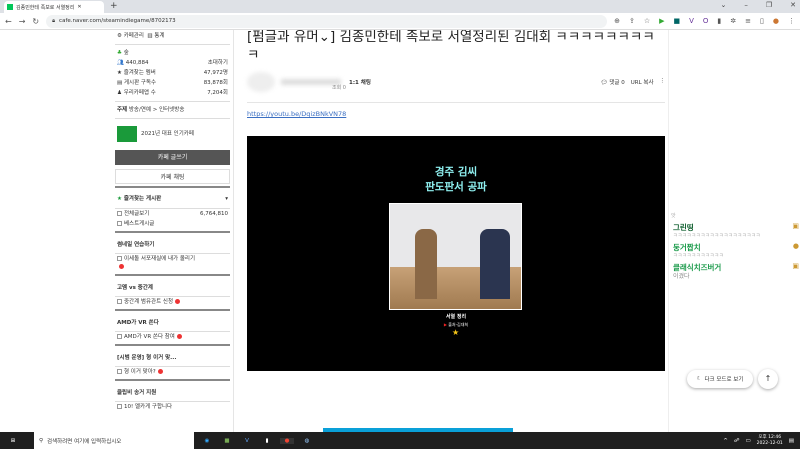  Describe the element at coordinates (776, 21) in the screenshot. I see `profile-avatar: ●` at that location.